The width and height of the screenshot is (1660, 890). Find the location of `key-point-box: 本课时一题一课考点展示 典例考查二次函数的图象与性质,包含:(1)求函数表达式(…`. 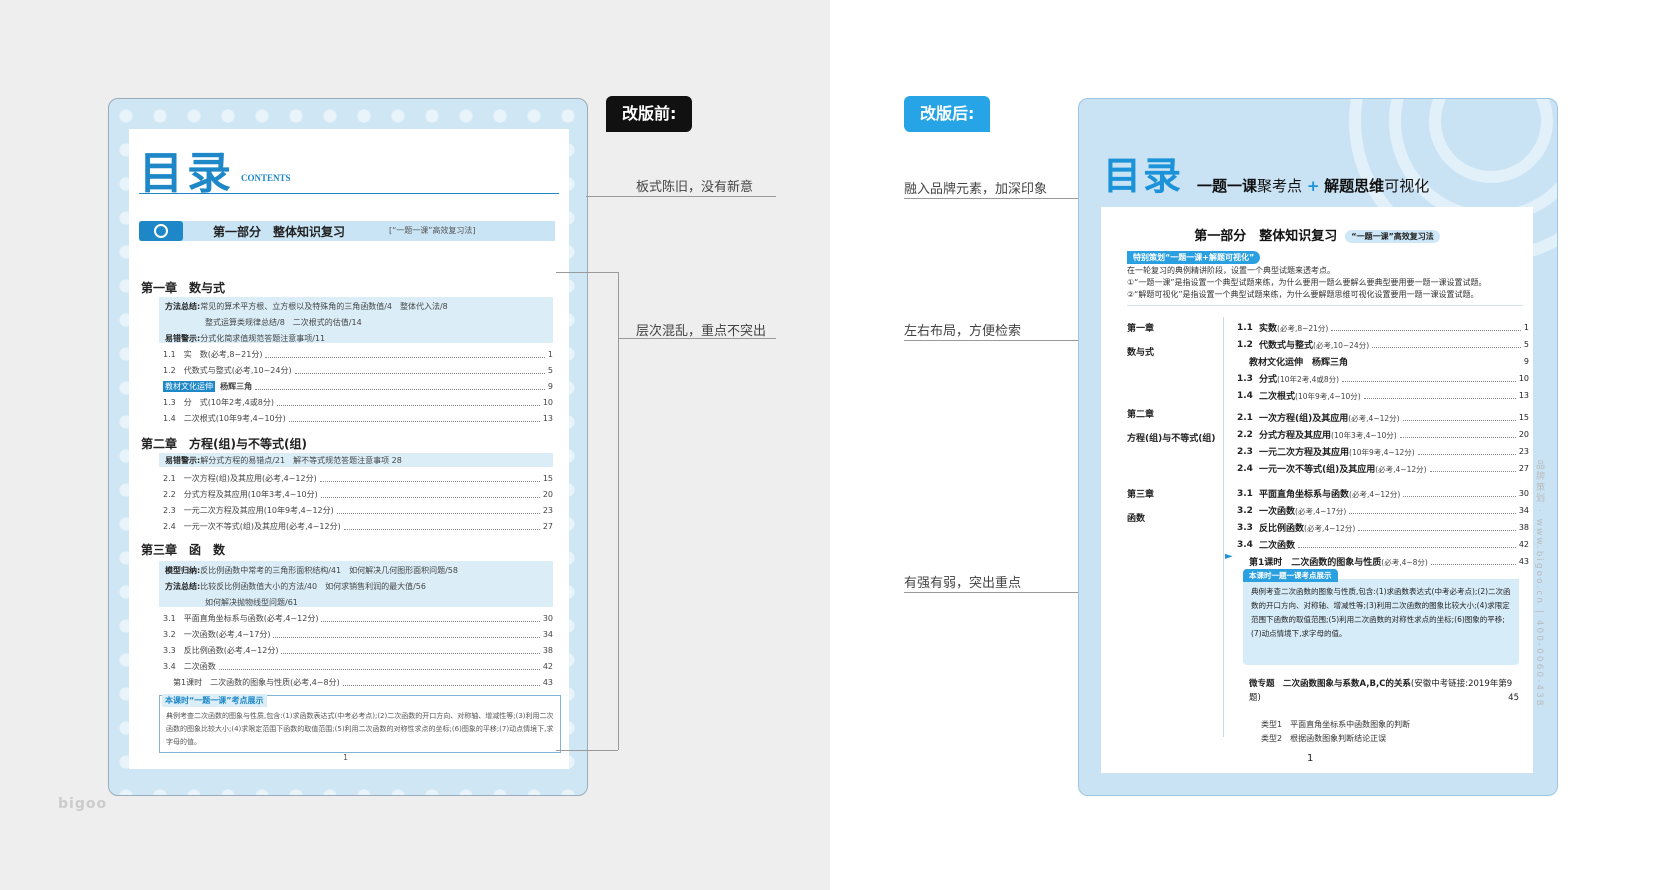

key-point-box: 本课时一题一课考点展示 典例考查二次函数的图象与性质,包含:(1)求函数表达式(… is located at coordinates (1381, 617).